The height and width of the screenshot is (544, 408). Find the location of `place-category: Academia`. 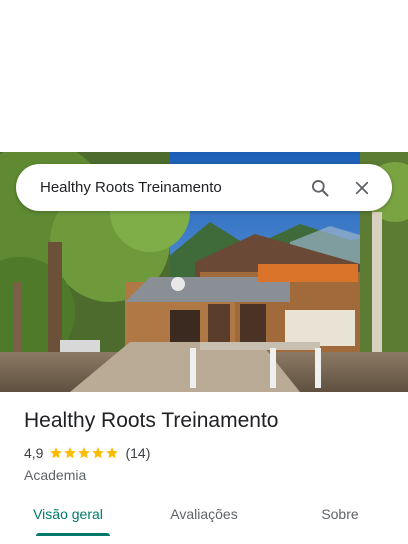

place-category: Academia is located at coordinates (55, 475).